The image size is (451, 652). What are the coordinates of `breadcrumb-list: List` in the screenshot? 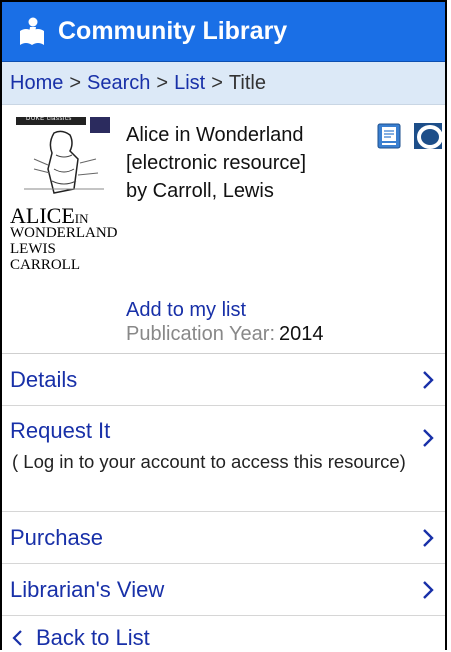 It's located at (189, 83).